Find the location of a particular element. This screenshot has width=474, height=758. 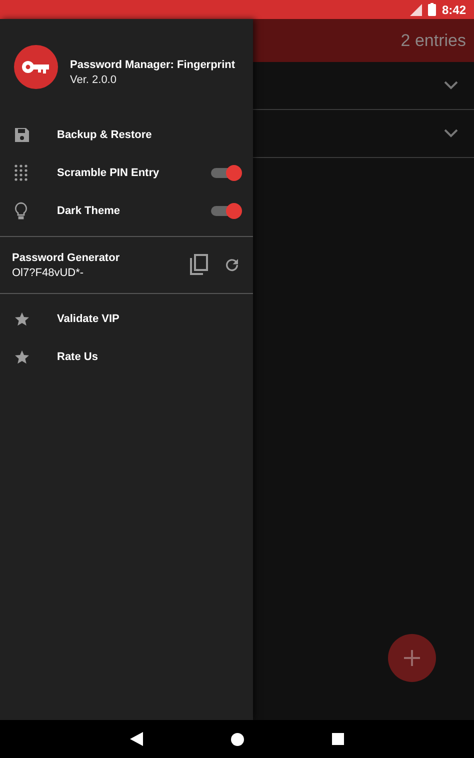

copy-icon is located at coordinates (199, 265).